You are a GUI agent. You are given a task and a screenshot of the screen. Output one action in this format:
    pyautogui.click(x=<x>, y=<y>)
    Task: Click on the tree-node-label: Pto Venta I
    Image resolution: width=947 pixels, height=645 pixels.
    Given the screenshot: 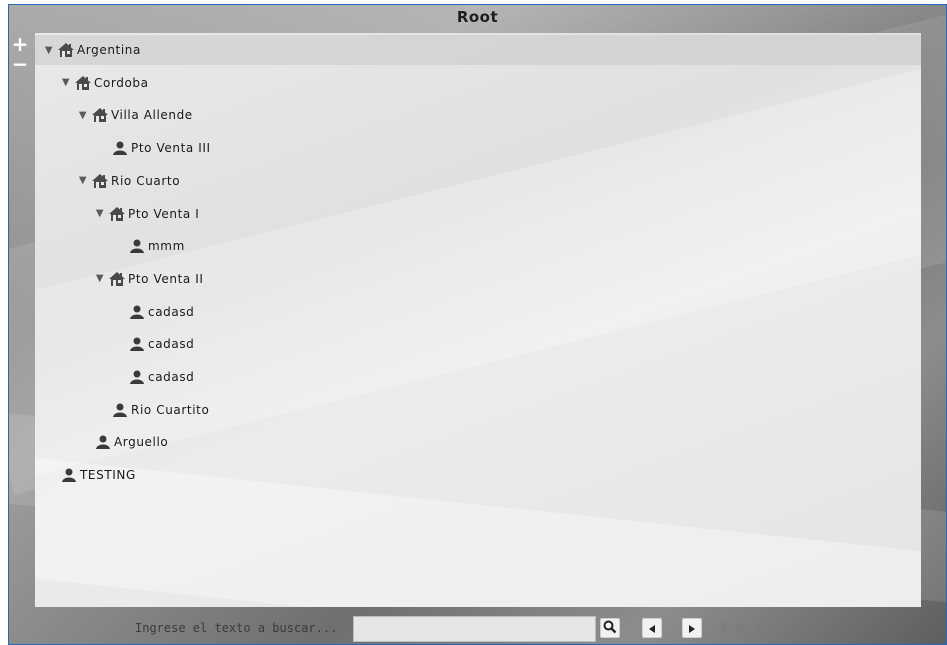 What is the action you would take?
    pyautogui.click(x=164, y=213)
    